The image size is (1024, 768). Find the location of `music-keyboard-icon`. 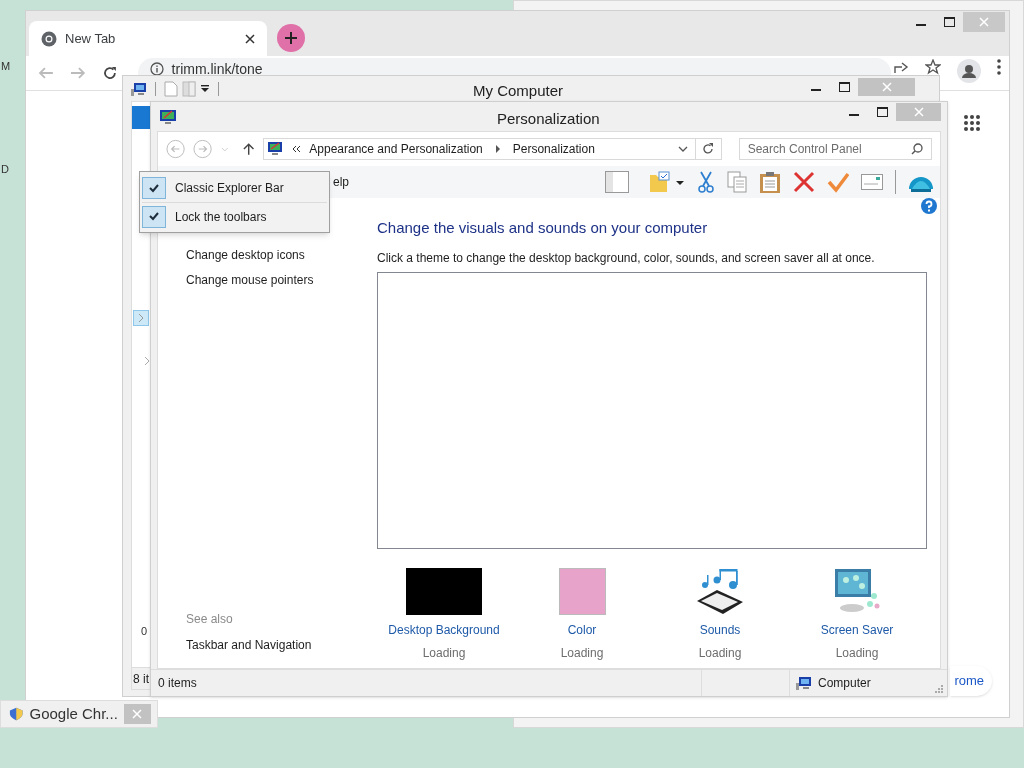

music-keyboard-icon is located at coordinates (720, 591).